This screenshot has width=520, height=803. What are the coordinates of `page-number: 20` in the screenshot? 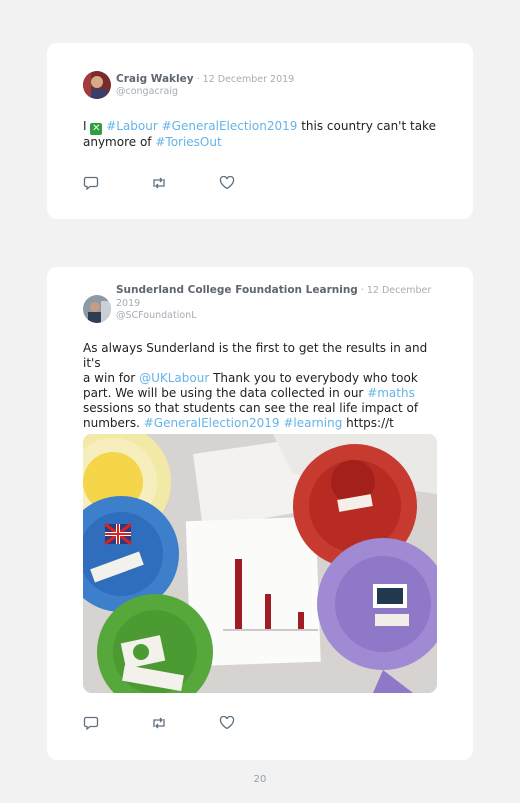 It's located at (260, 779).